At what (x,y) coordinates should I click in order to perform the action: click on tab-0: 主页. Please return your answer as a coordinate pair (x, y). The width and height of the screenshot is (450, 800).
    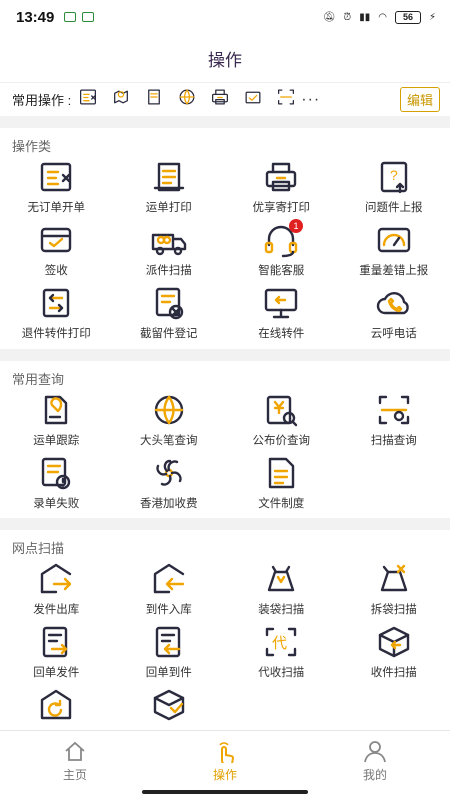
    Looking at the image, I should click on (75, 765).